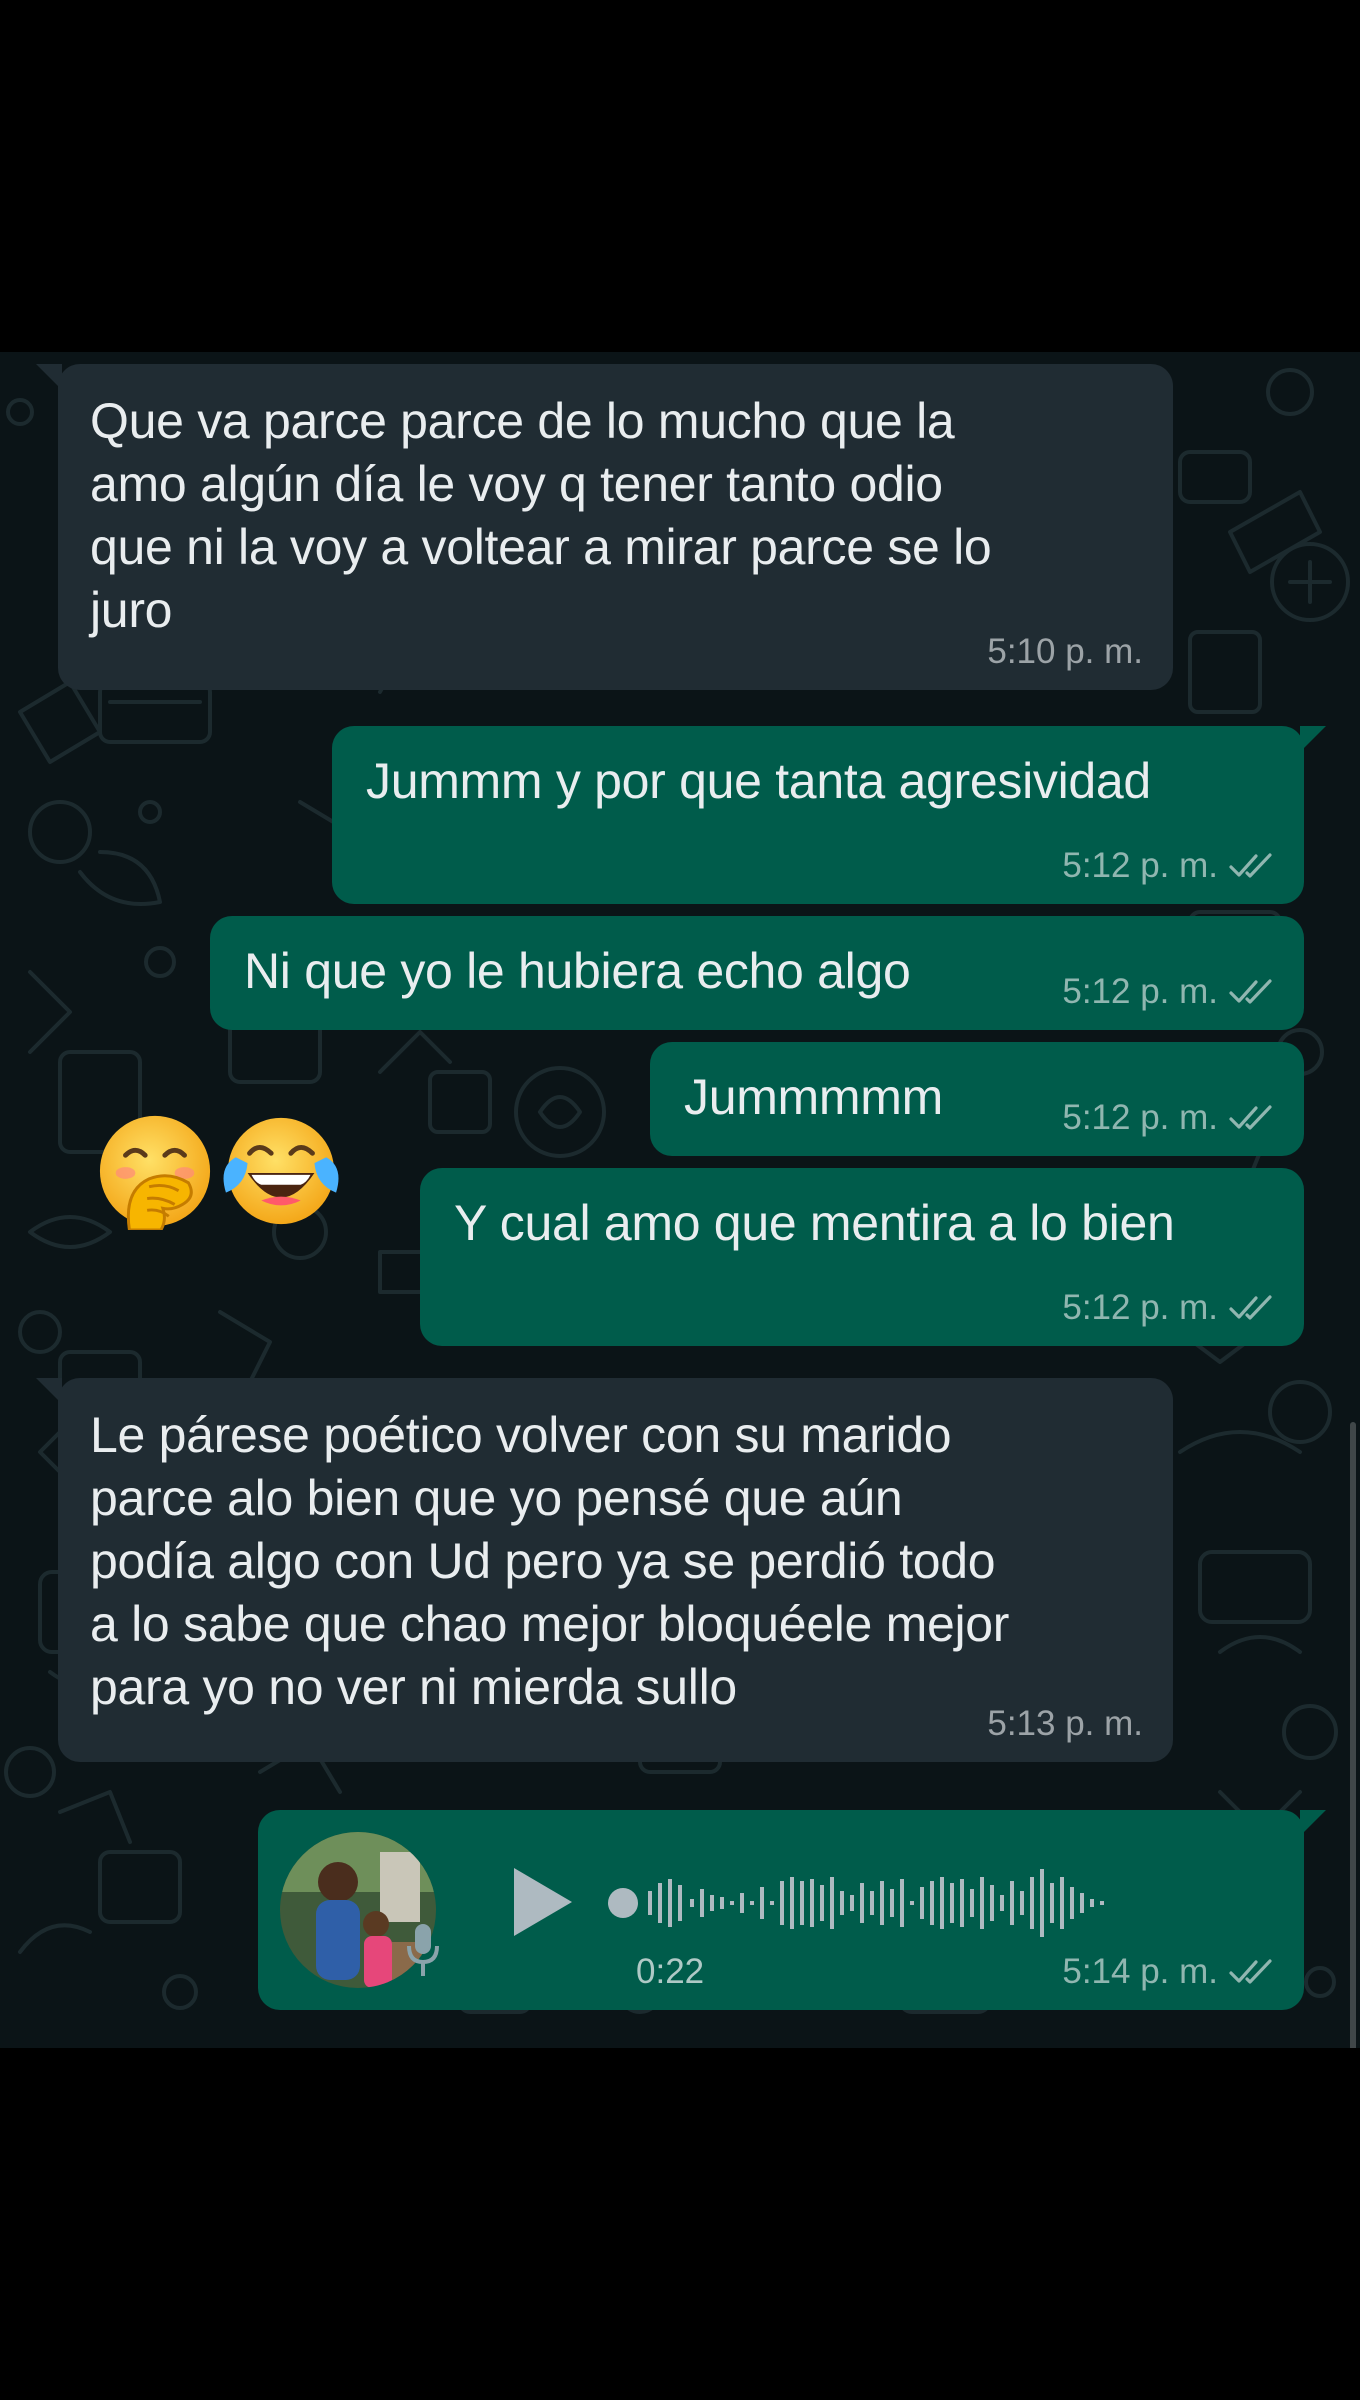 The image size is (1360, 2400). I want to click on message-time: 5:13 p. m., so click(1065, 1723).